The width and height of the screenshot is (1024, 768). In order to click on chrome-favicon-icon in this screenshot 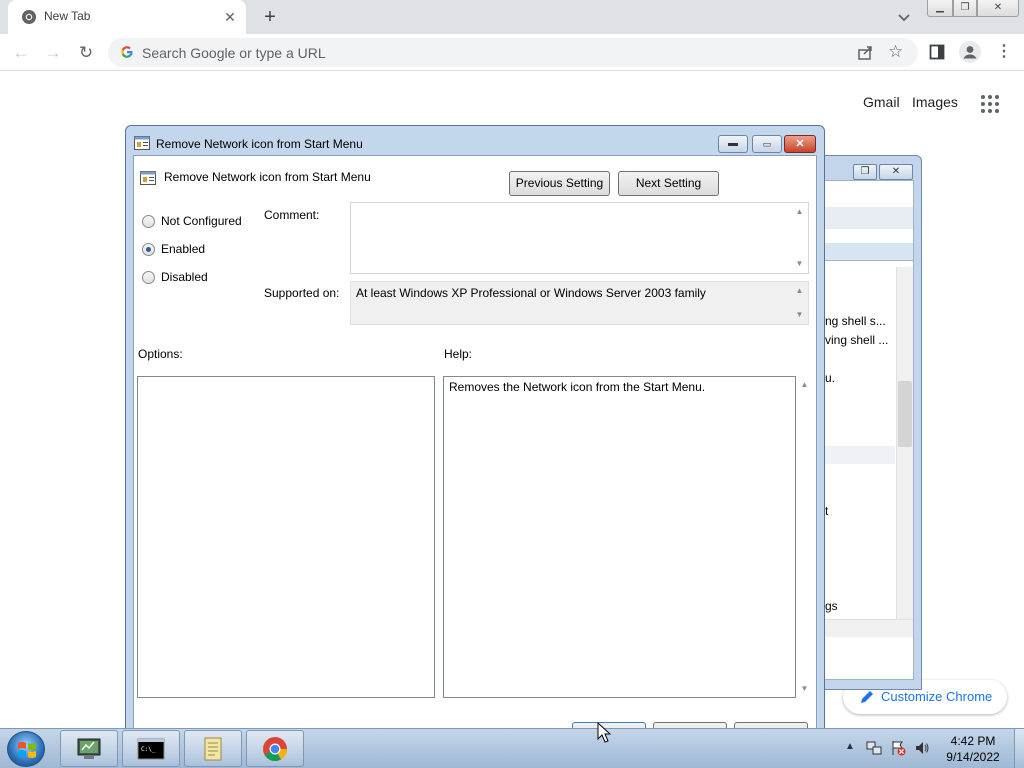, I will do `click(29, 17)`.